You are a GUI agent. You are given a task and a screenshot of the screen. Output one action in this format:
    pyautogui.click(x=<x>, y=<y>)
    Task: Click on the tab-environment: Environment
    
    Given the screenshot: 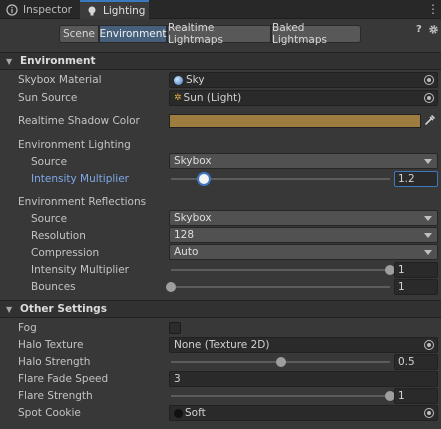 What is the action you would take?
    pyautogui.click(x=133, y=34)
    